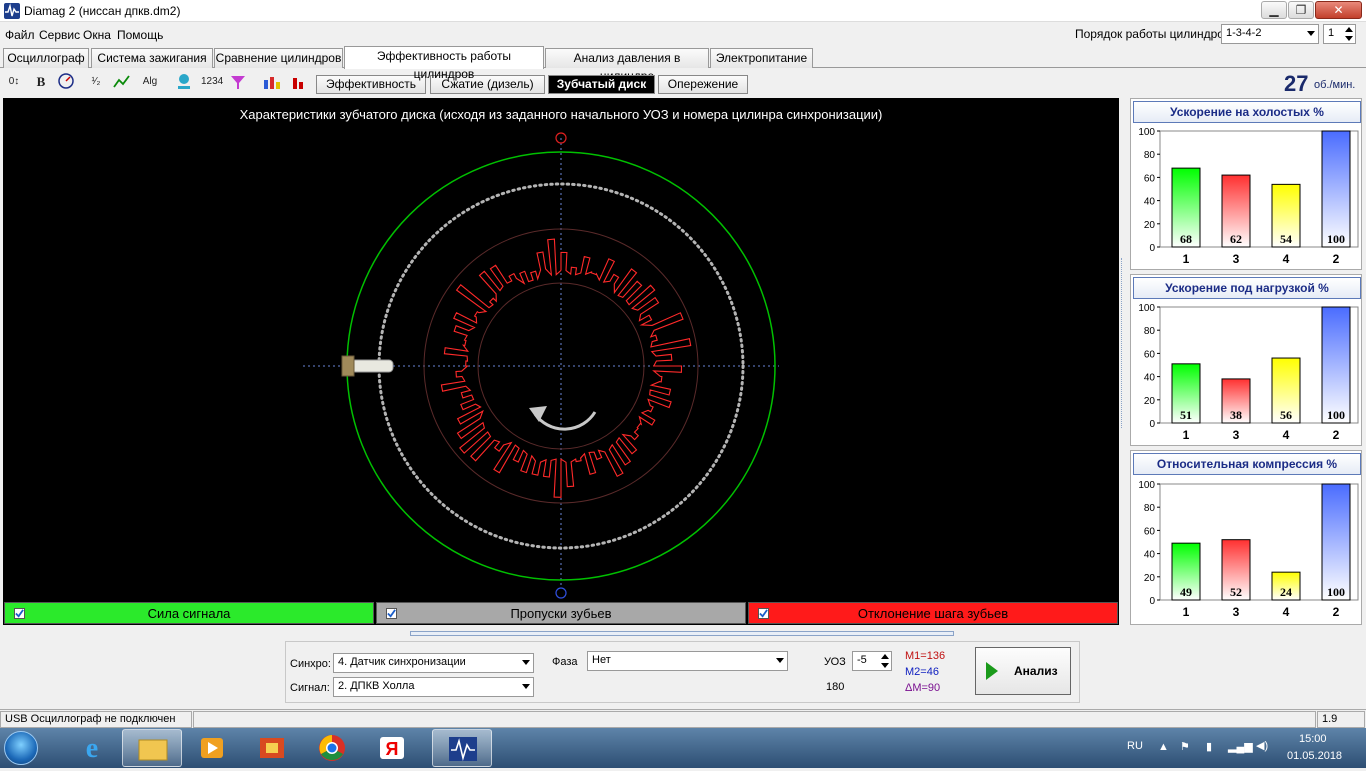 This screenshot has height=771, width=1366. What do you see at coordinates (561, 613) in the screenshot?
I see `legend-missed-teeth: Пропуски зубьев` at bounding box center [561, 613].